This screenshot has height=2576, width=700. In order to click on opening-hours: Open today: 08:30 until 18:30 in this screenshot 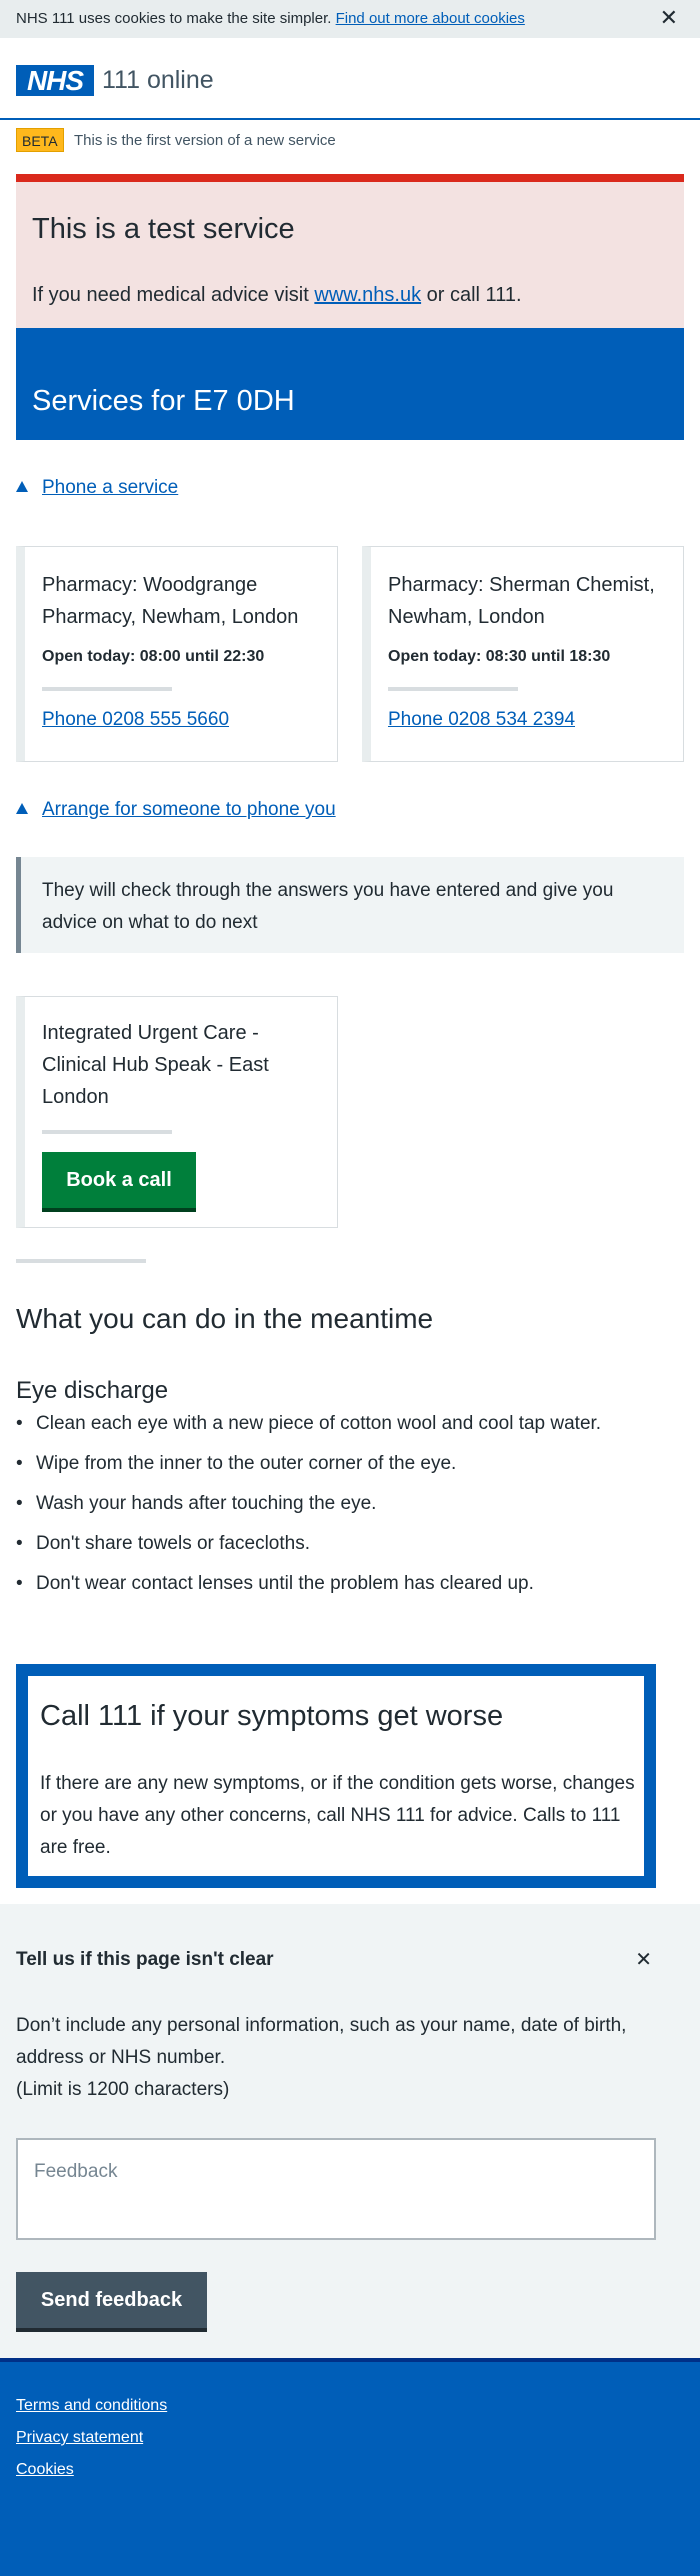, I will do `click(499, 657)`.